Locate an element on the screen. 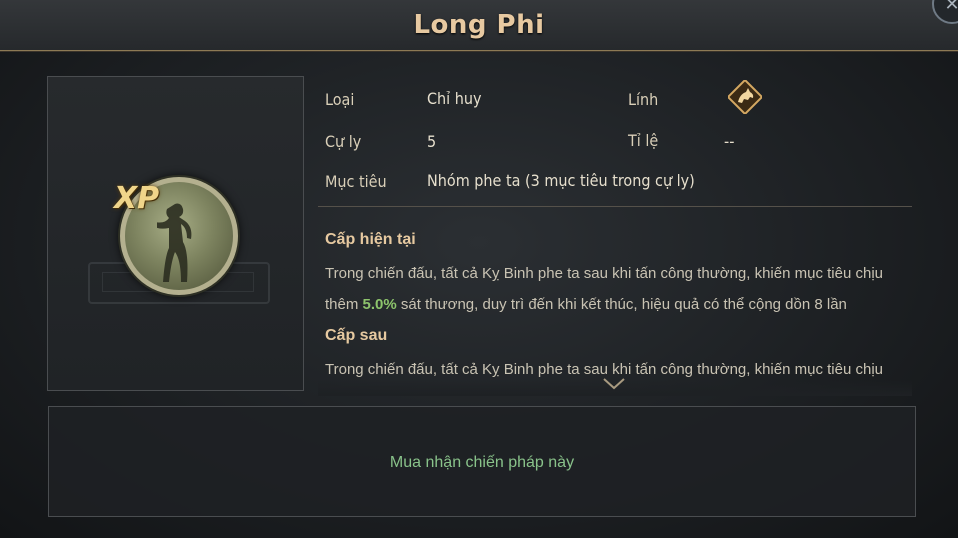 The height and width of the screenshot is (538, 958). target-label: Mục tiêu is located at coordinates (356, 181).